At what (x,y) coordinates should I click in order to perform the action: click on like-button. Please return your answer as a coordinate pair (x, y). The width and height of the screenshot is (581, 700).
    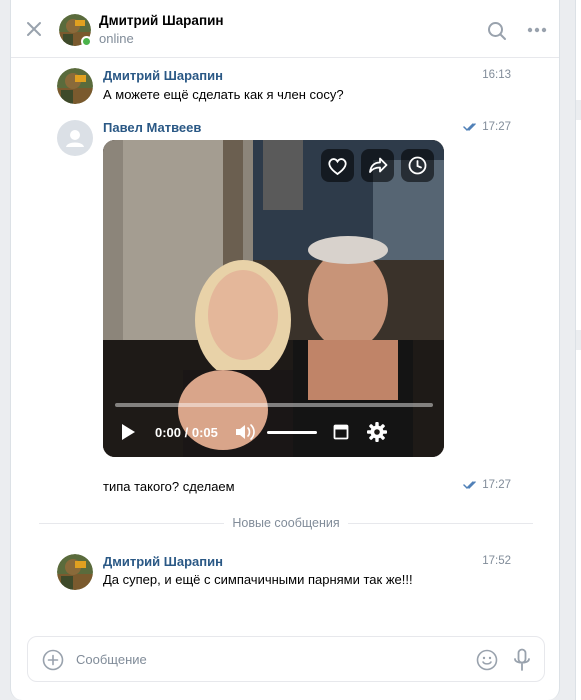
    Looking at the image, I should click on (337, 165).